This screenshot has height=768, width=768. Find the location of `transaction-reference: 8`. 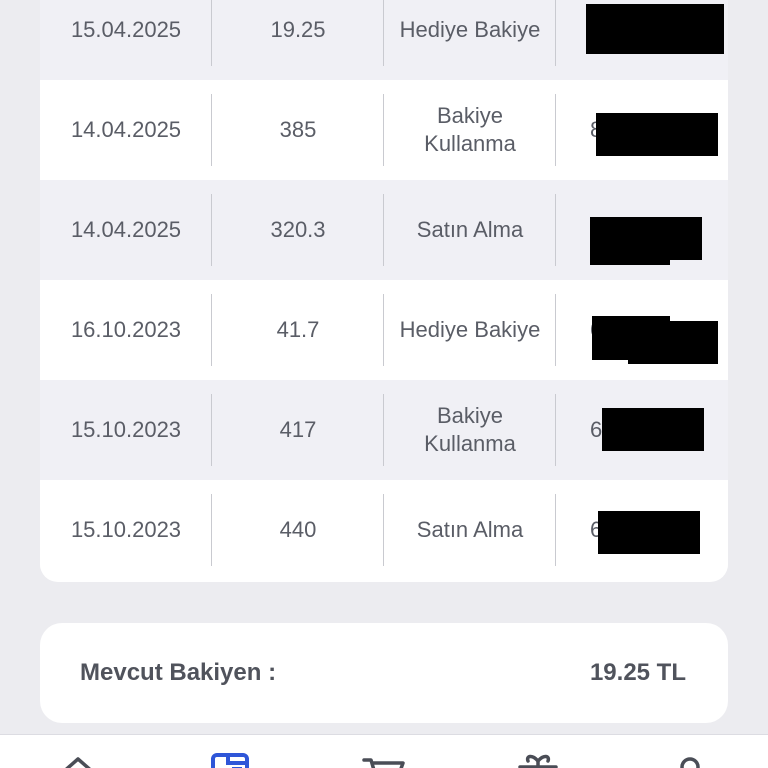

transaction-reference: 8 is located at coordinates (642, 130).